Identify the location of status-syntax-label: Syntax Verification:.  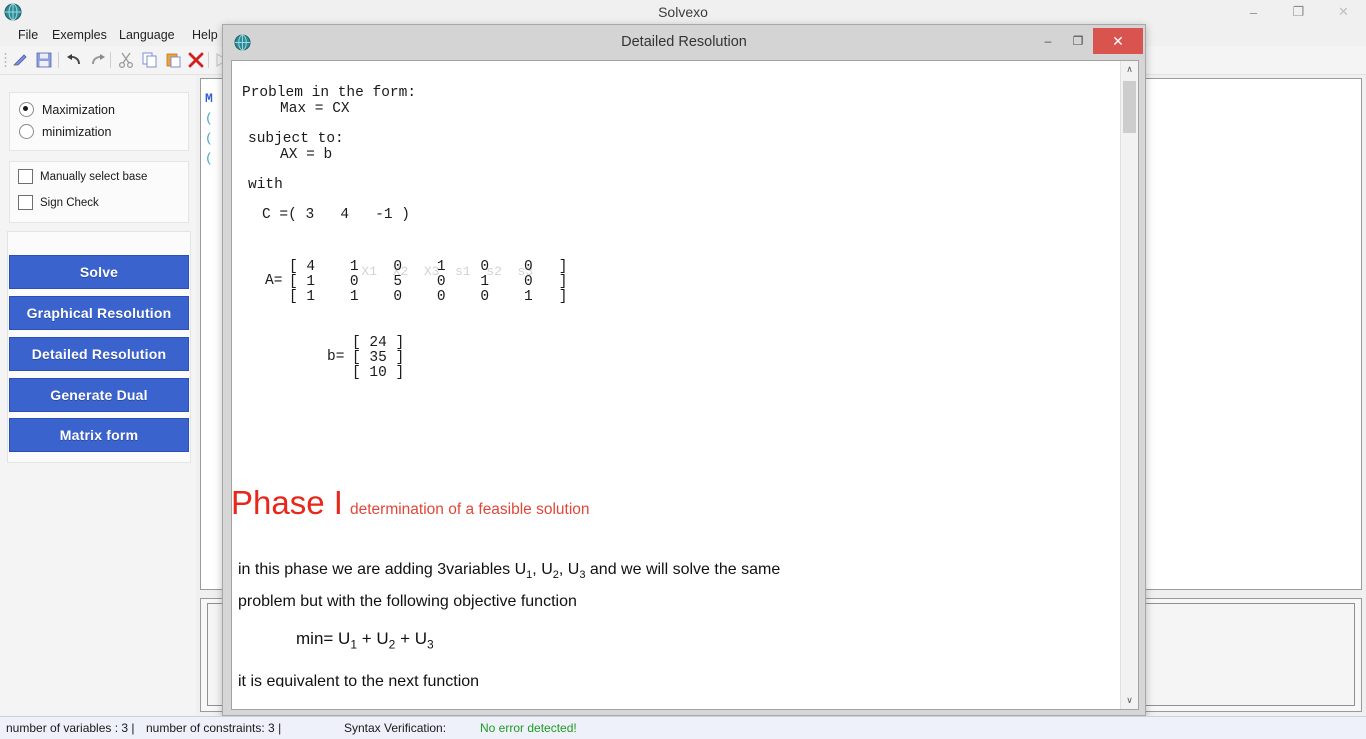
(395, 728).